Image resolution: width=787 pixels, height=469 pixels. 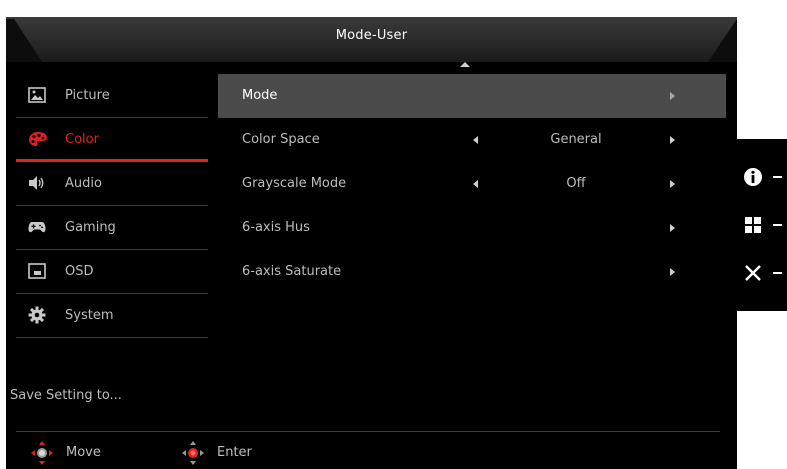 I want to click on sidebar-item-system: System, so click(x=112, y=316).